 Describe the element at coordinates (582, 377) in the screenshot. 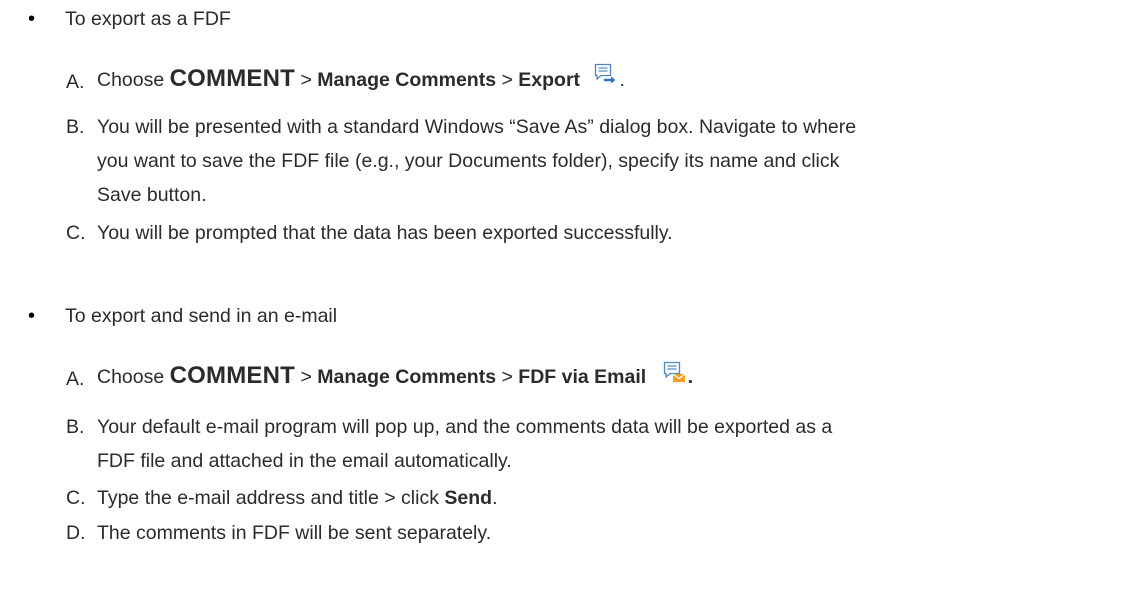

I see `menu-item-fdf-via-email: FDF via Email` at that location.